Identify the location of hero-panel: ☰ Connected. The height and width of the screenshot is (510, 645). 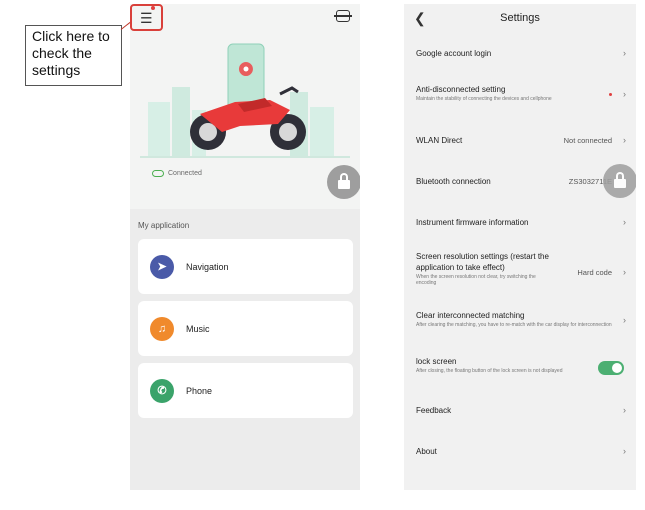
(245, 106).